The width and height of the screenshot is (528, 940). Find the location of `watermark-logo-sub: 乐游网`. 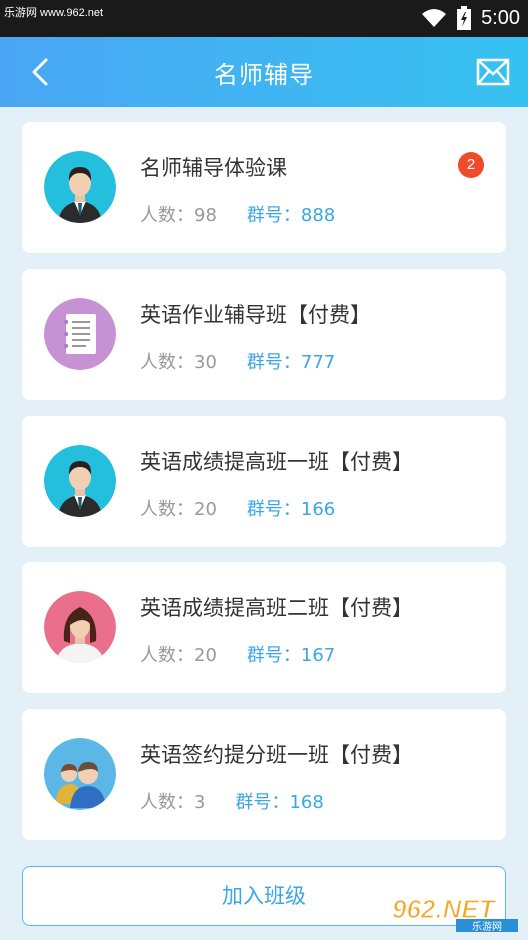

watermark-logo-sub: 乐游网 is located at coordinates (487, 926).